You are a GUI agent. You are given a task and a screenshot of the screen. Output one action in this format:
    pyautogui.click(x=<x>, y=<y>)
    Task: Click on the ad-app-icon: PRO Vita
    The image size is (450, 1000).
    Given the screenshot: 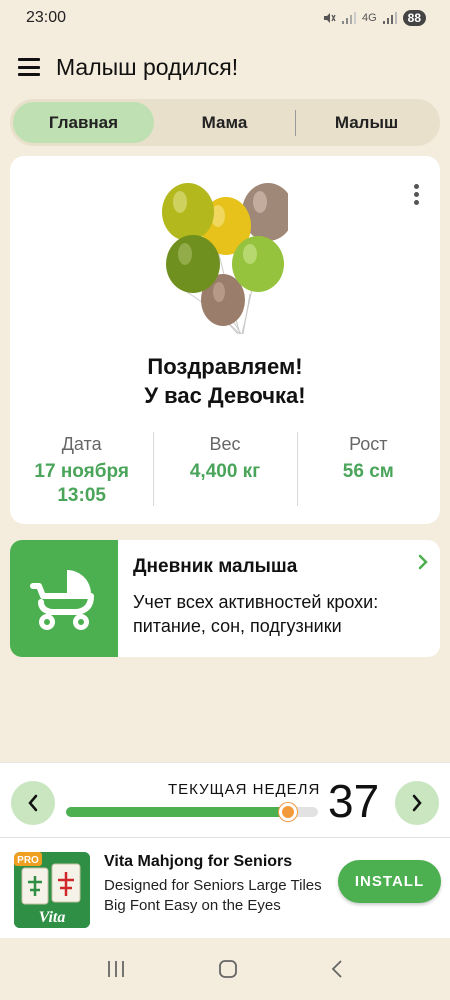 What is the action you would take?
    pyautogui.click(x=52, y=890)
    